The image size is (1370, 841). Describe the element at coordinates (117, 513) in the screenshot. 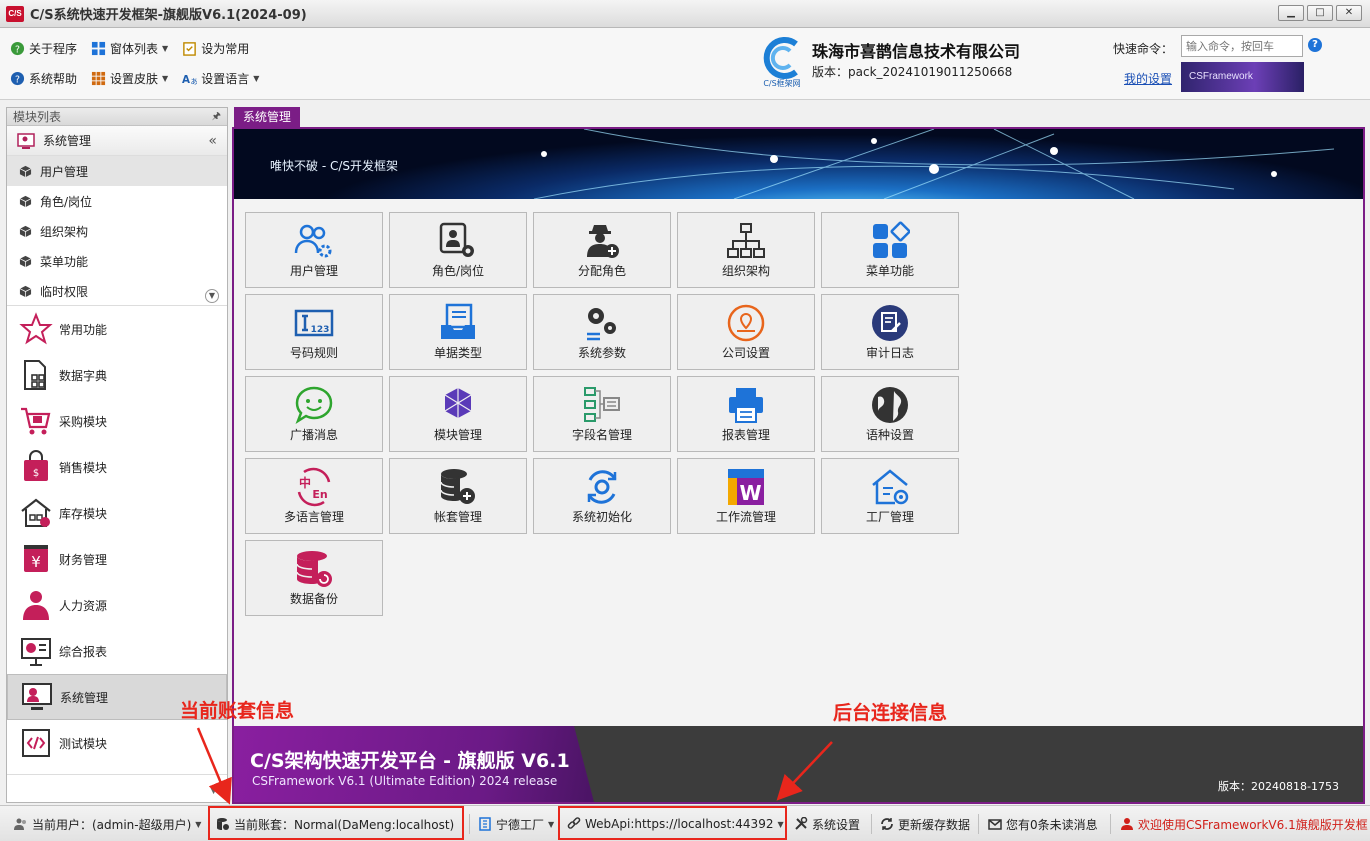

I see `nav-item-inventory: 库存模块` at that location.